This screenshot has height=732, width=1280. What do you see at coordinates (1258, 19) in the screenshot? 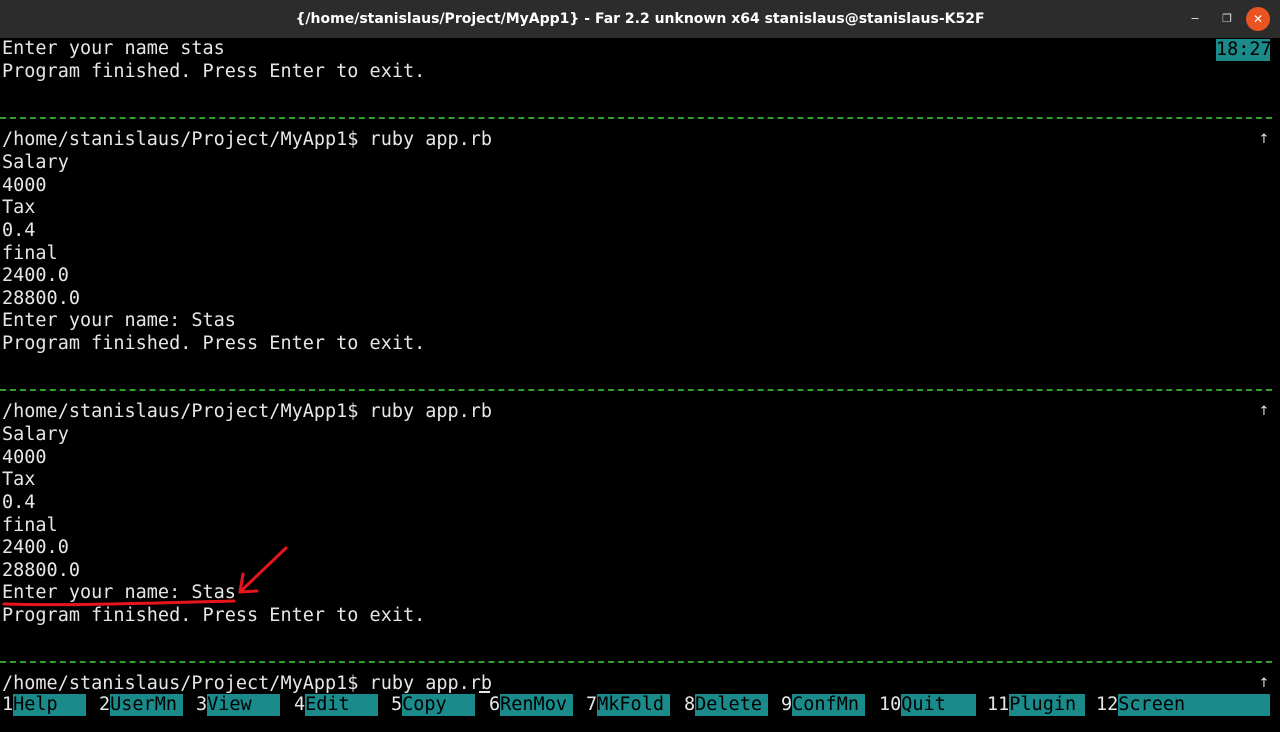
I see `close-button: ✕` at bounding box center [1258, 19].